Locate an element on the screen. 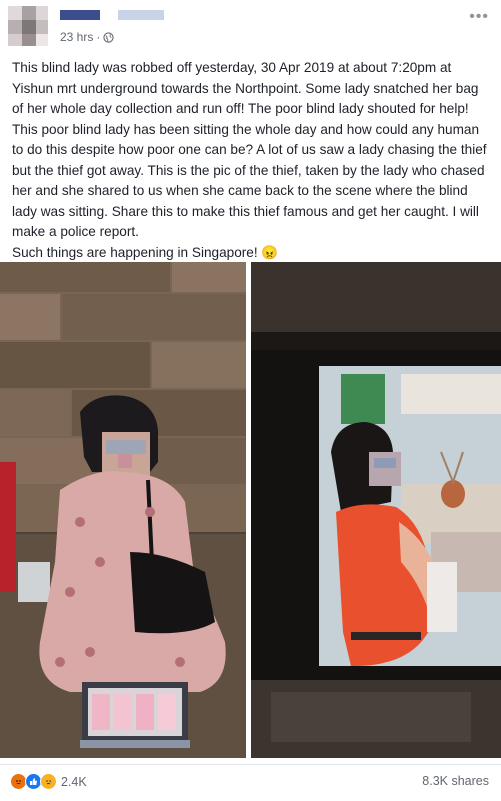 This screenshot has height=801, width=501. avatar is located at coordinates (28, 26).